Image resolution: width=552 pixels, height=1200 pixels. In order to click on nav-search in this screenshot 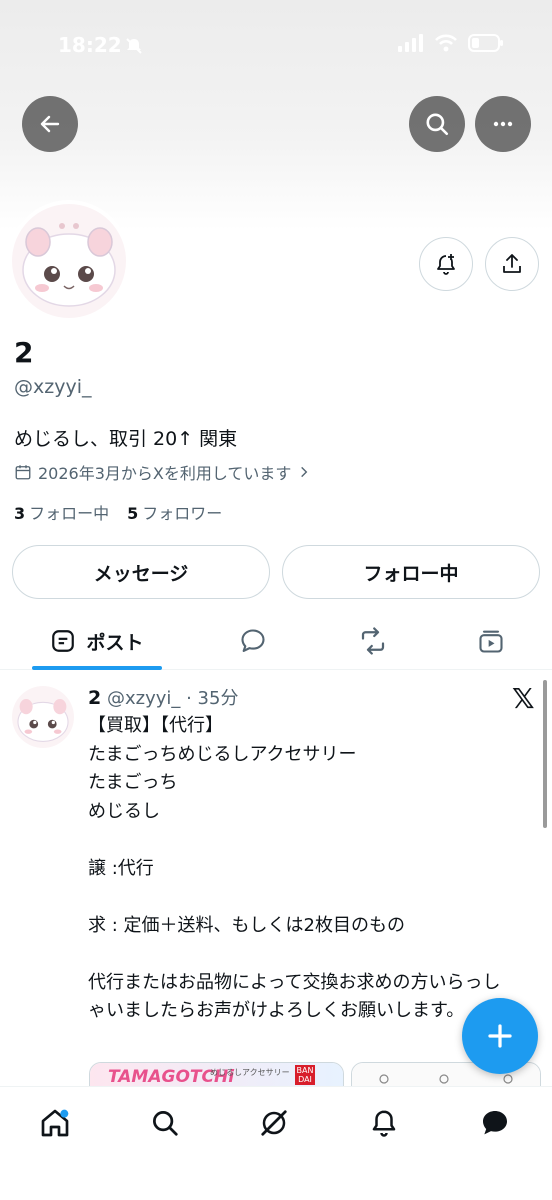, I will do `click(165, 1123)`.